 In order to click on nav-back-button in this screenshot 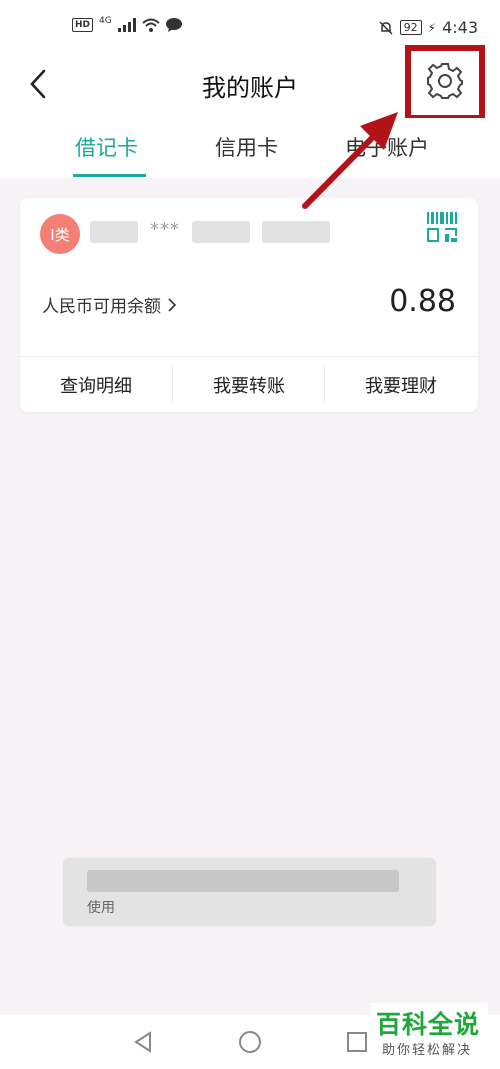, I will do `click(143, 1042)`.